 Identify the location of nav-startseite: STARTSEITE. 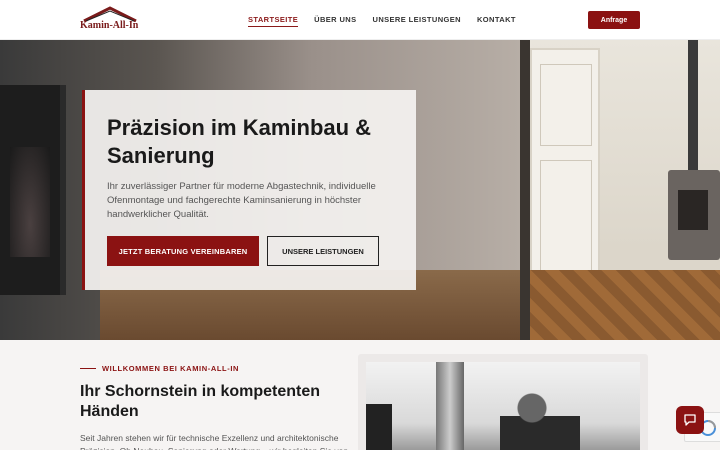
(273, 21).